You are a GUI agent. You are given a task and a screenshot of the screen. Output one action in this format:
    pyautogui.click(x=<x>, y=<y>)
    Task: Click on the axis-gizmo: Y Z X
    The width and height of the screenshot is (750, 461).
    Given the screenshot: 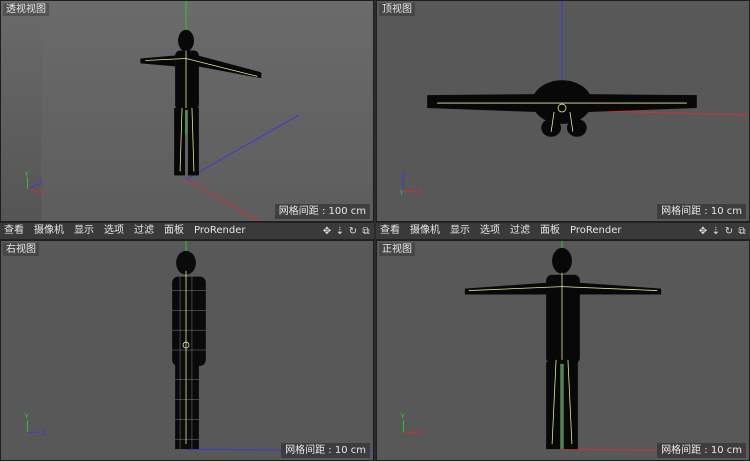 What is the action you would take?
    pyautogui.click(x=33, y=183)
    